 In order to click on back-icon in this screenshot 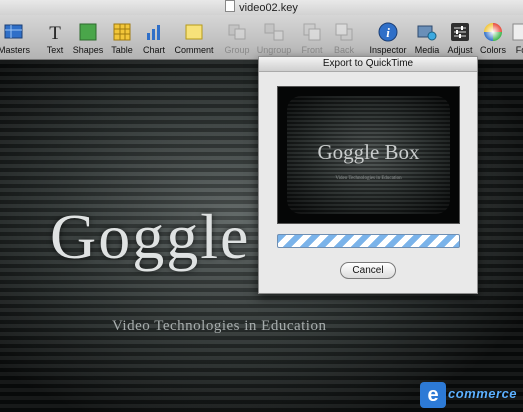, I will do `click(344, 32)`.